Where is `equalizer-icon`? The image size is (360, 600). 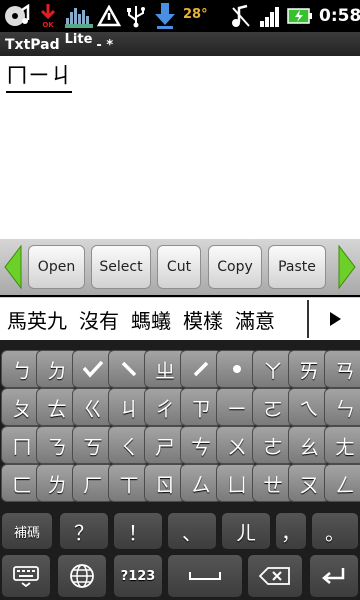 equalizer-icon is located at coordinates (79, 16).